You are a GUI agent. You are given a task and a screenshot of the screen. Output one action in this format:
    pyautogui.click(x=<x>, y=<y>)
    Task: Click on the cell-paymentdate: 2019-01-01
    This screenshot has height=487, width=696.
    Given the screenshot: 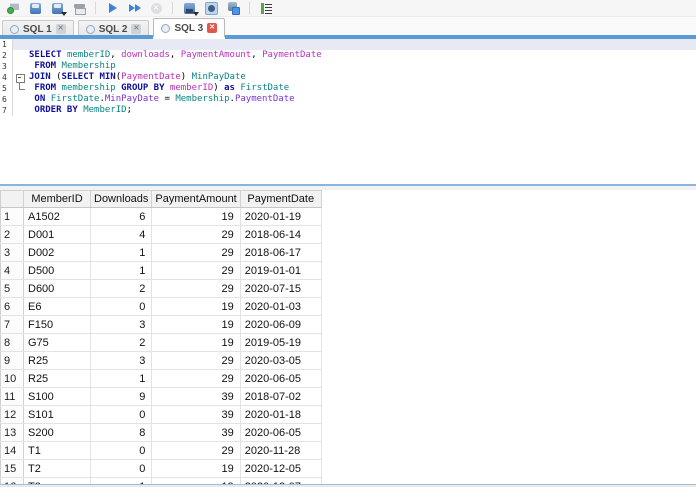 What is the action you would take?
    pyautogui.click(x=281, y=270)
    